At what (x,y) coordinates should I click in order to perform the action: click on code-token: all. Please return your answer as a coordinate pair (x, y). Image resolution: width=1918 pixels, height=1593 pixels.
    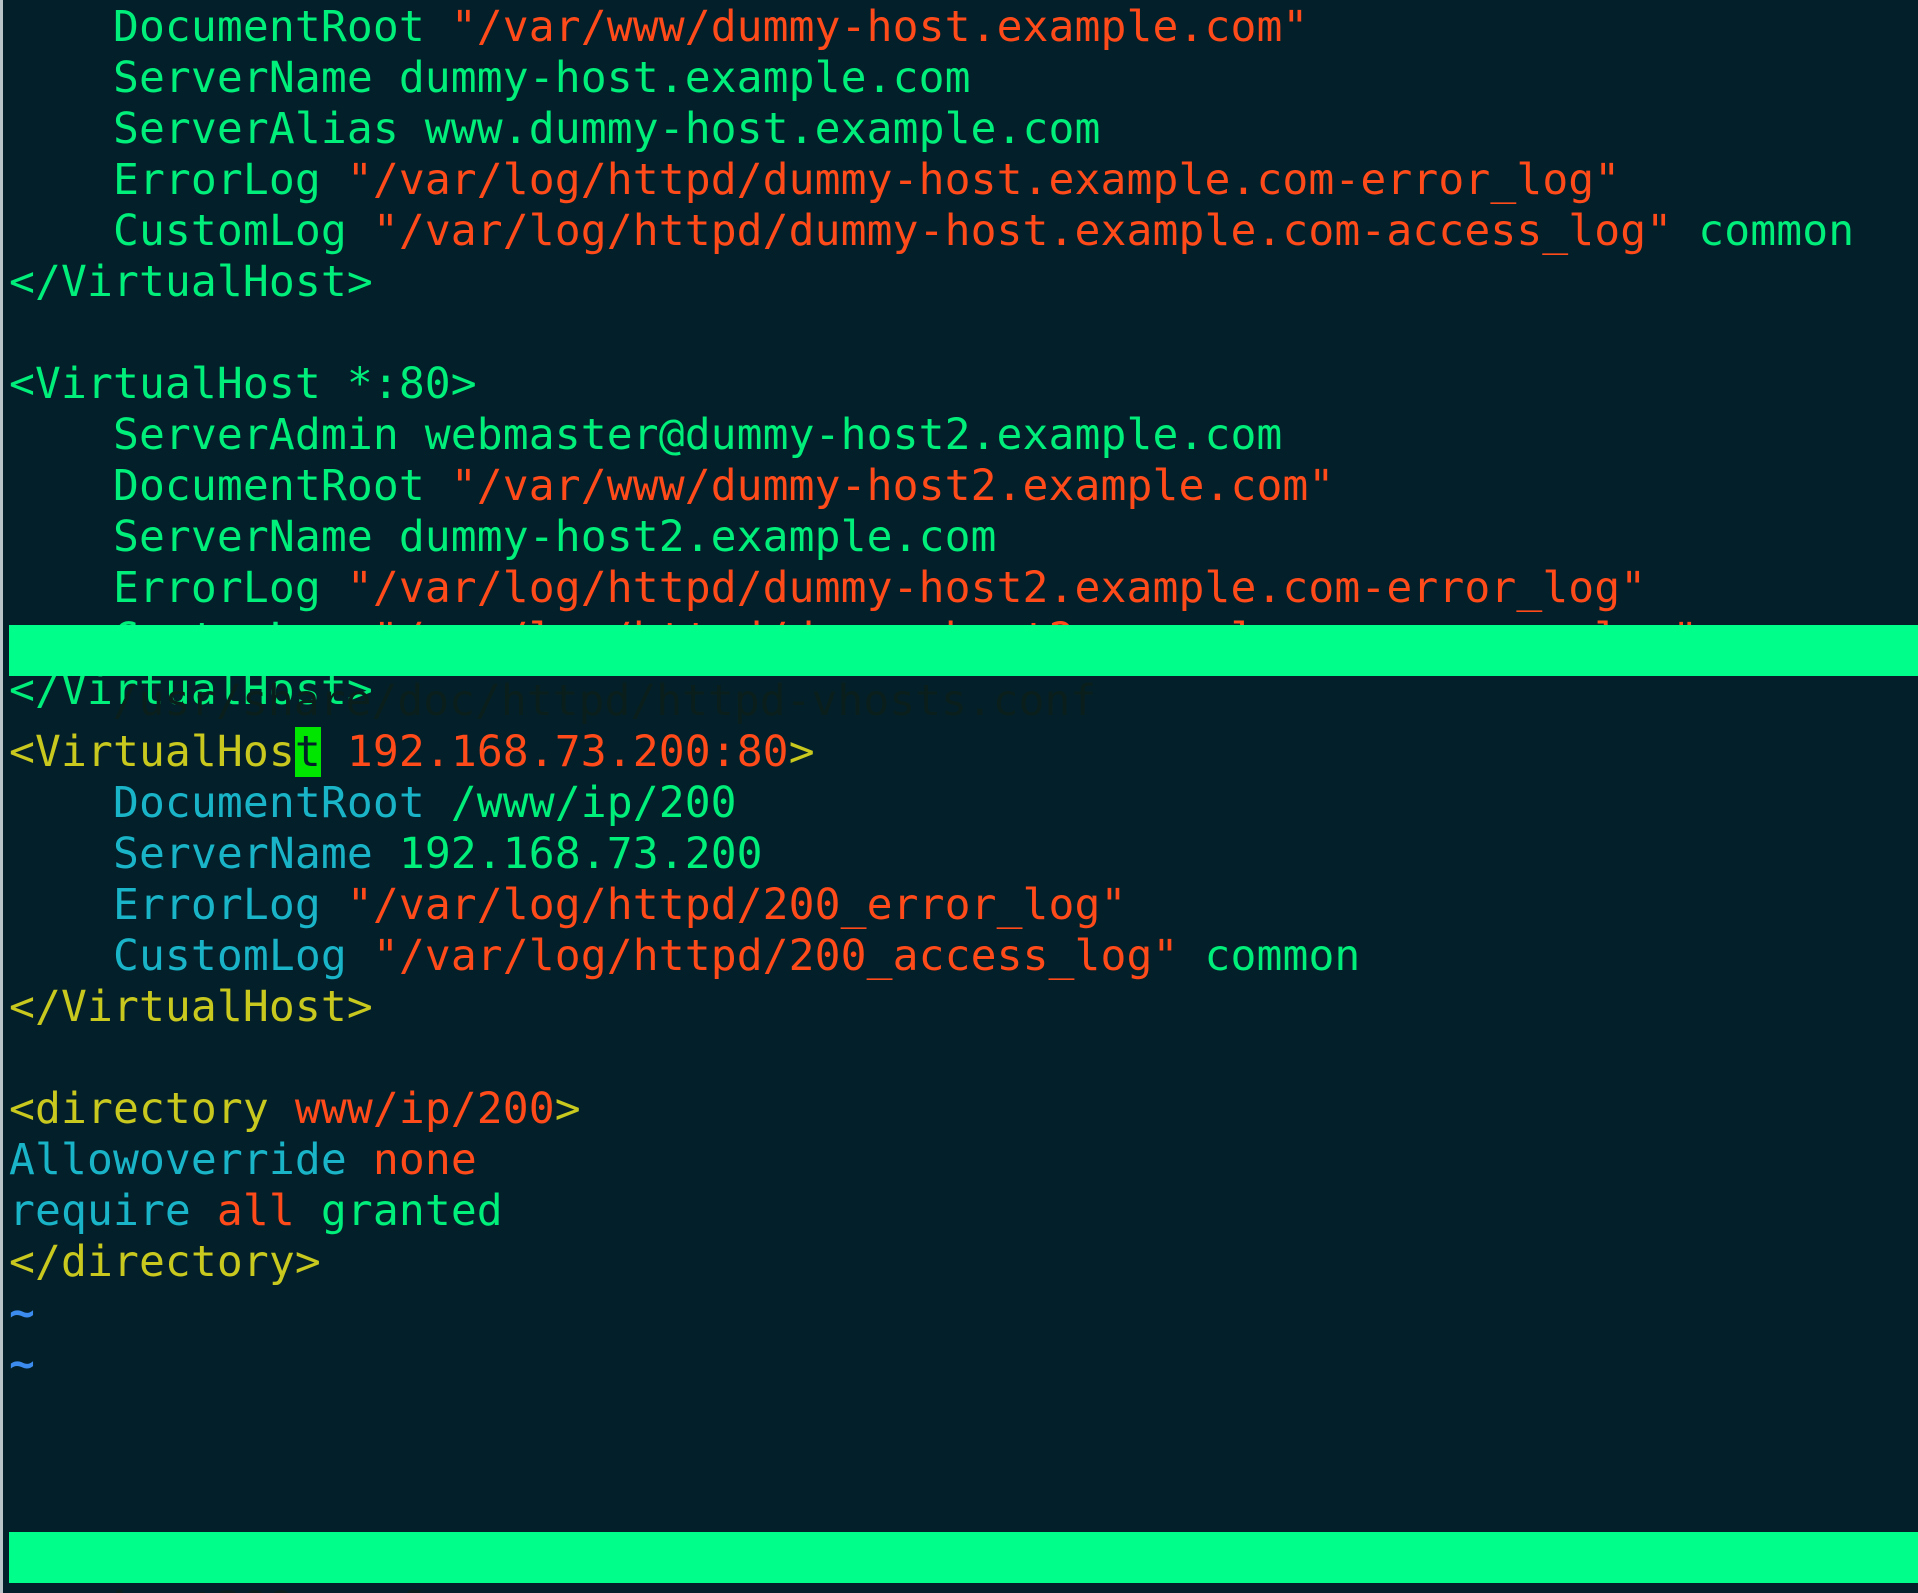
    Looking at the image, I should click on (255, 1211).